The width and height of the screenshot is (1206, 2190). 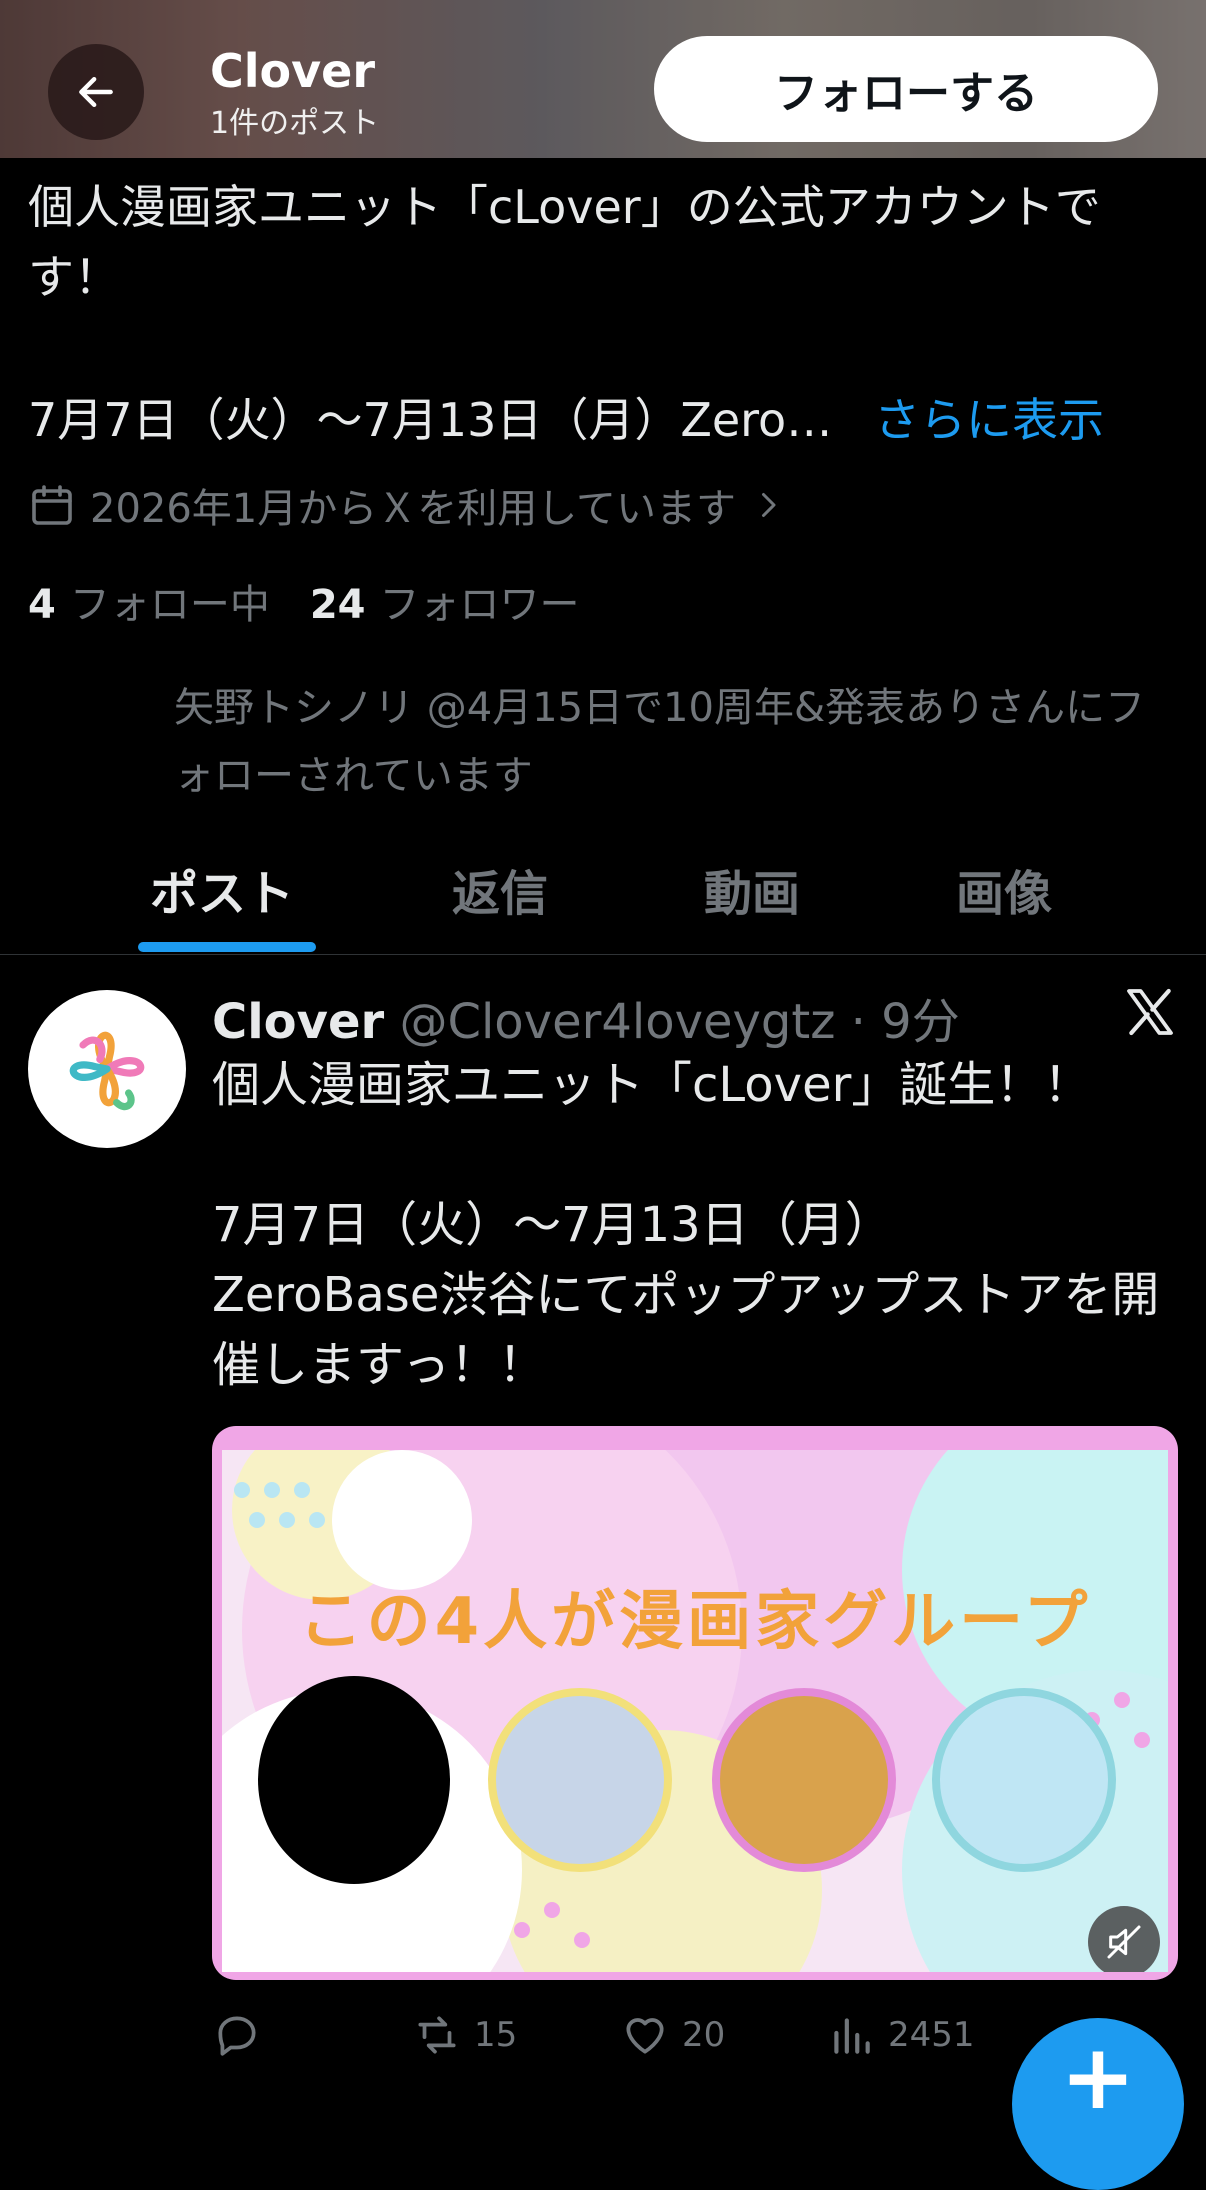 I want to click on repost-count: 15, so click(x=496, y=2035).